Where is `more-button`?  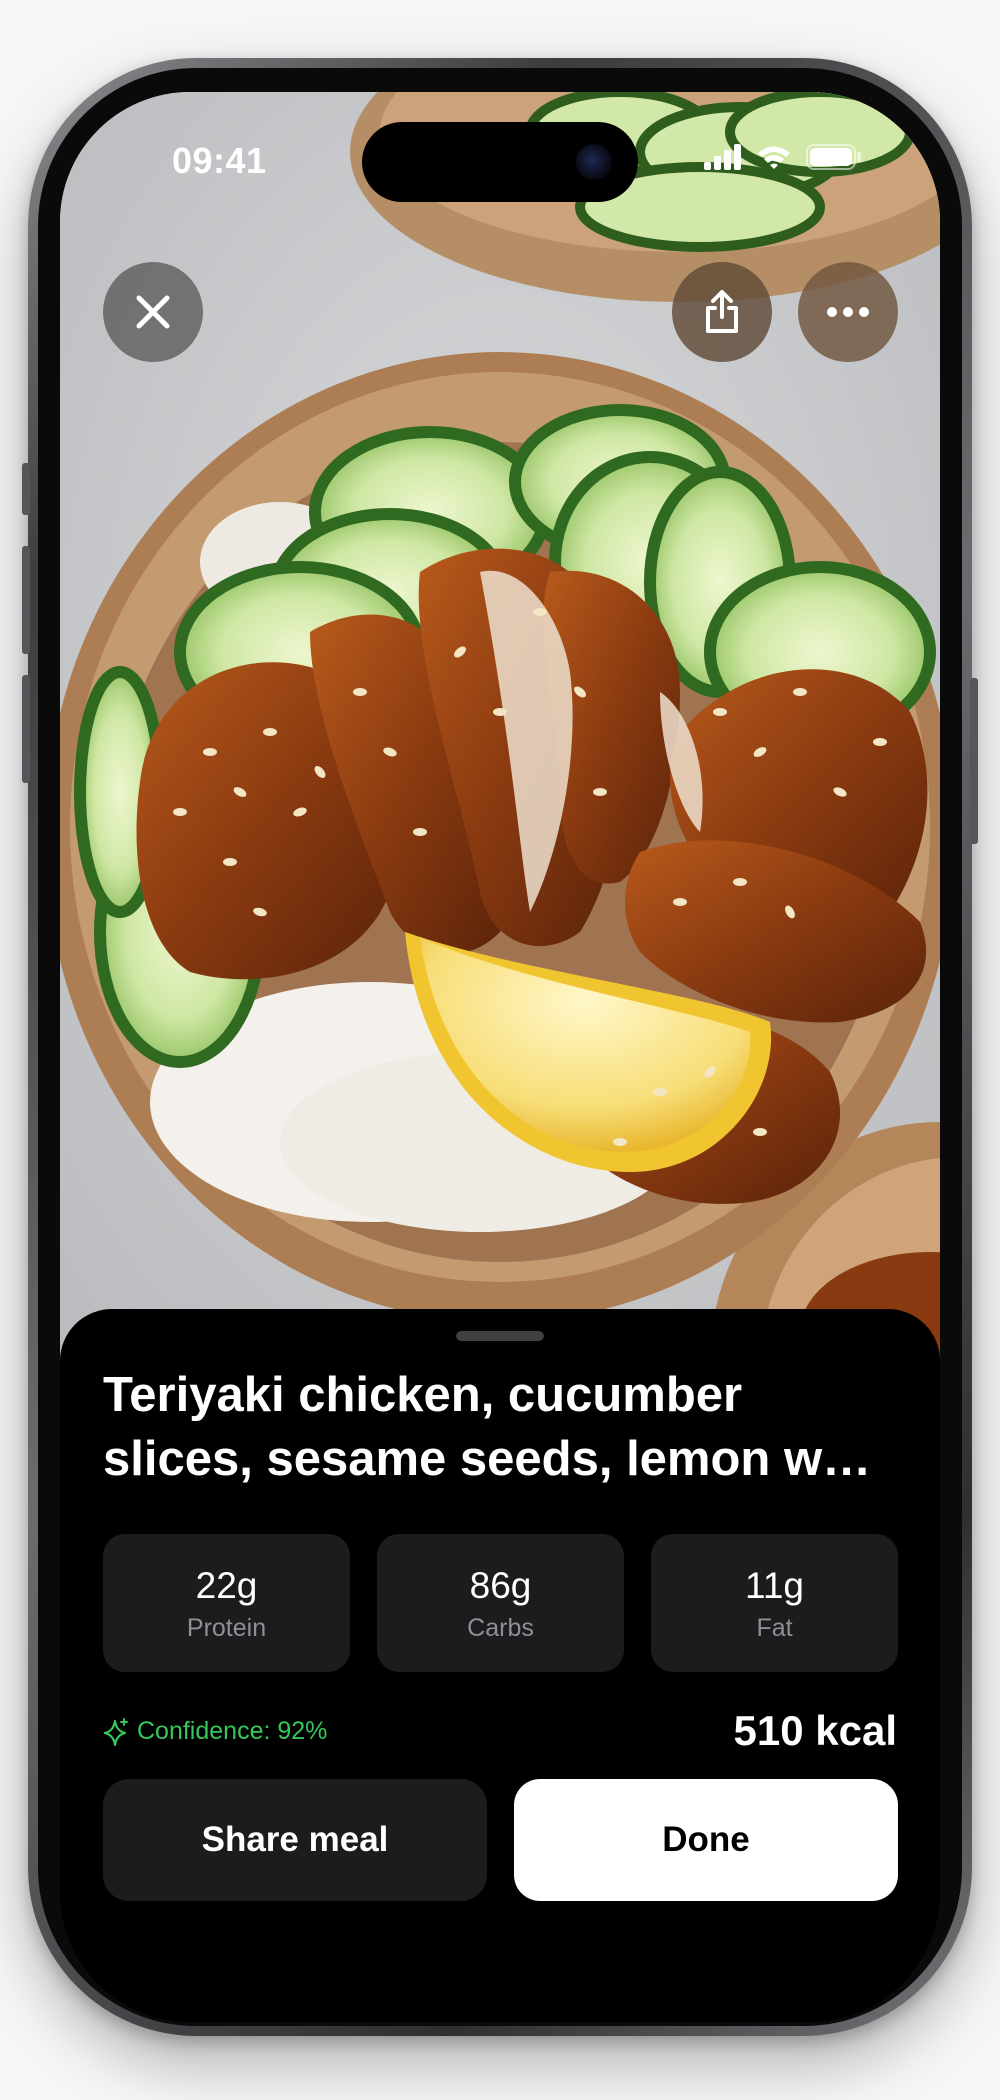 more-button is located at coordinates (848, 312).